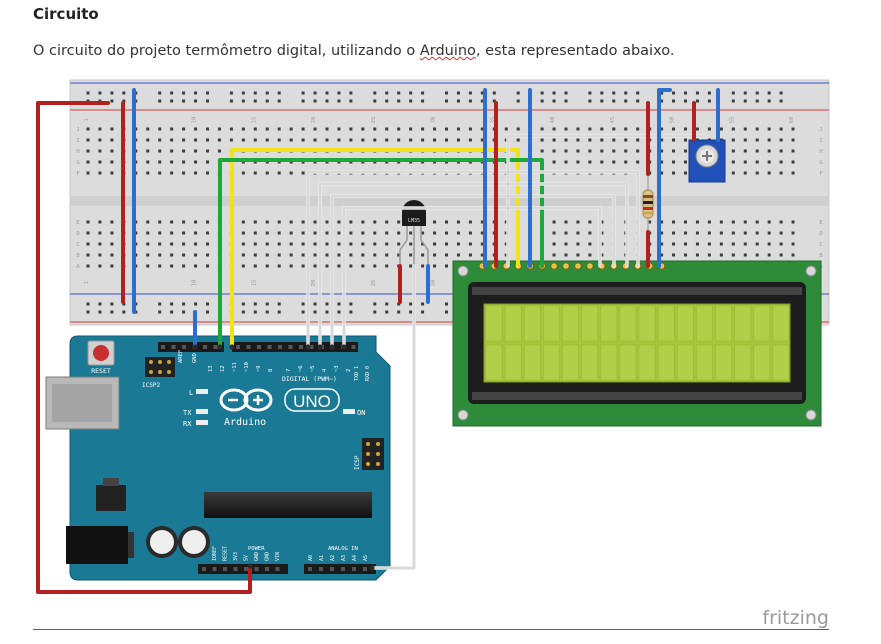 The height and width of the screenshot is (644, 881). Describe the element at coordinates (247, 367) in the screenshot. I see `digital-pin-label: ~10` at that location.